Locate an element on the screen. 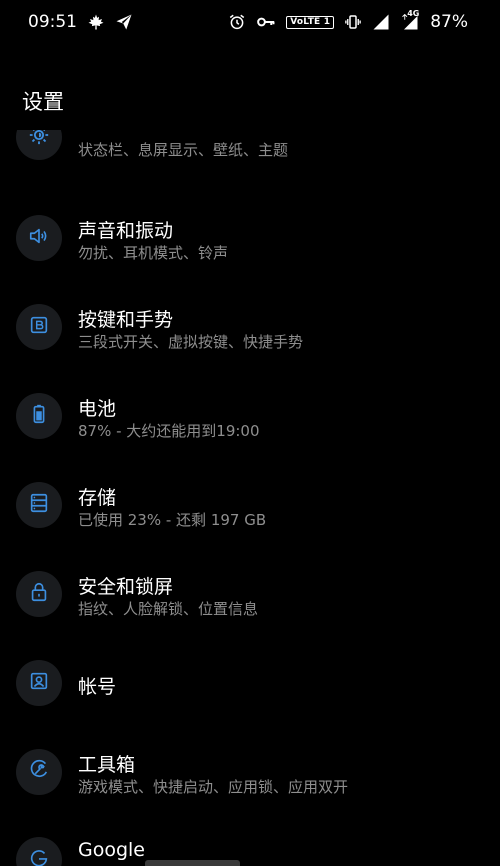  settings-item-title: 显示 is located at coordinates (97, 130).